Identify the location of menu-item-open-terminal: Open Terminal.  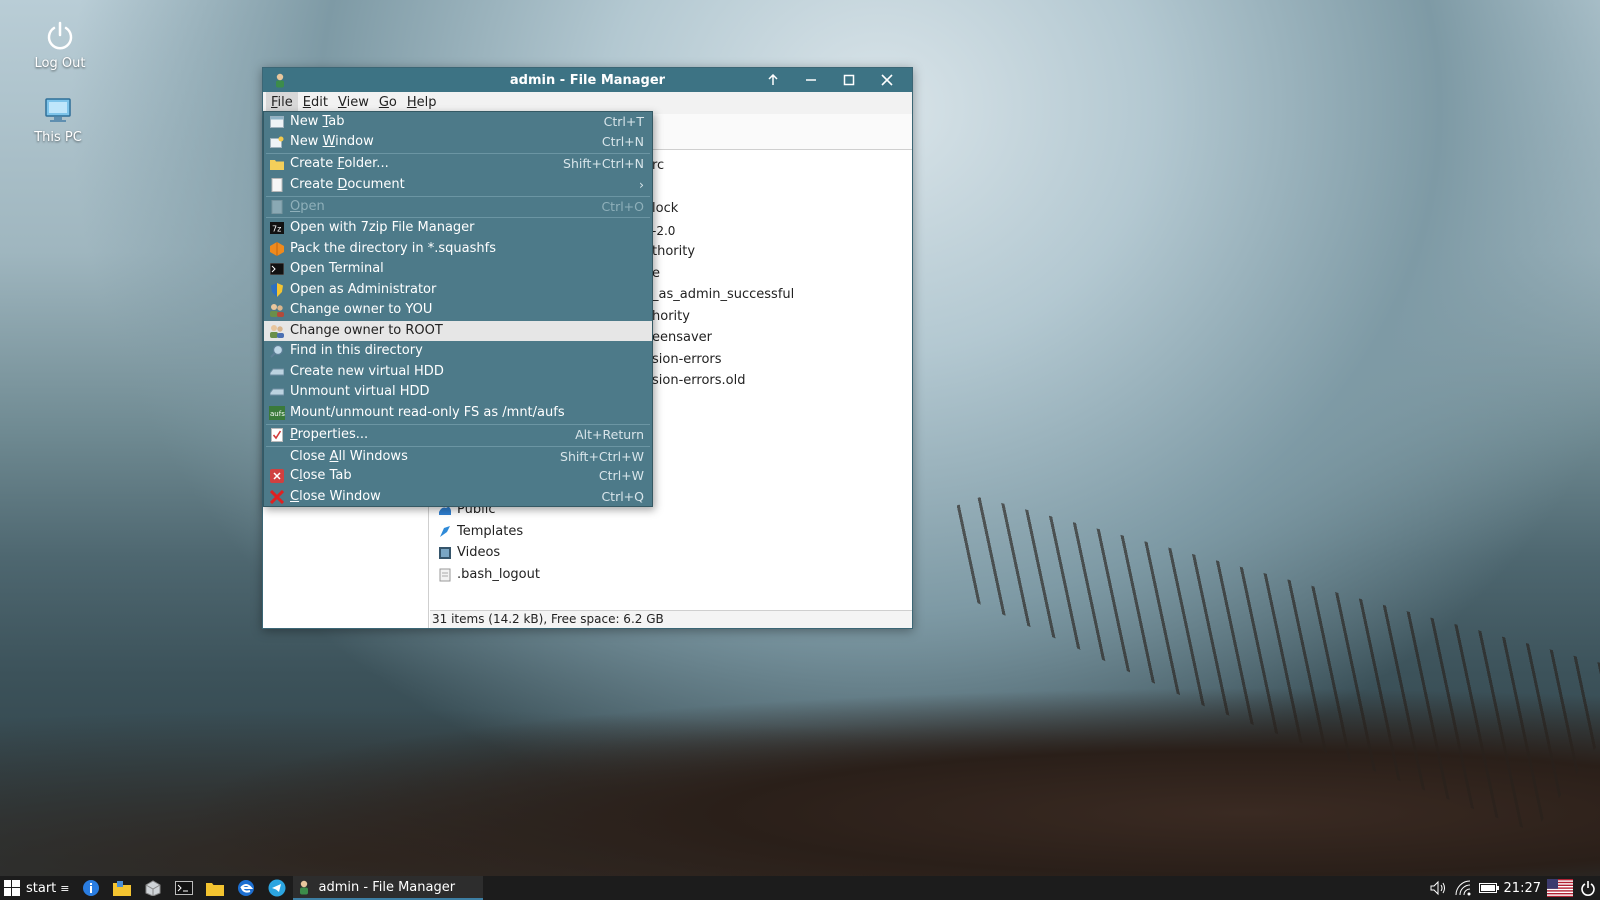
(458, 269).